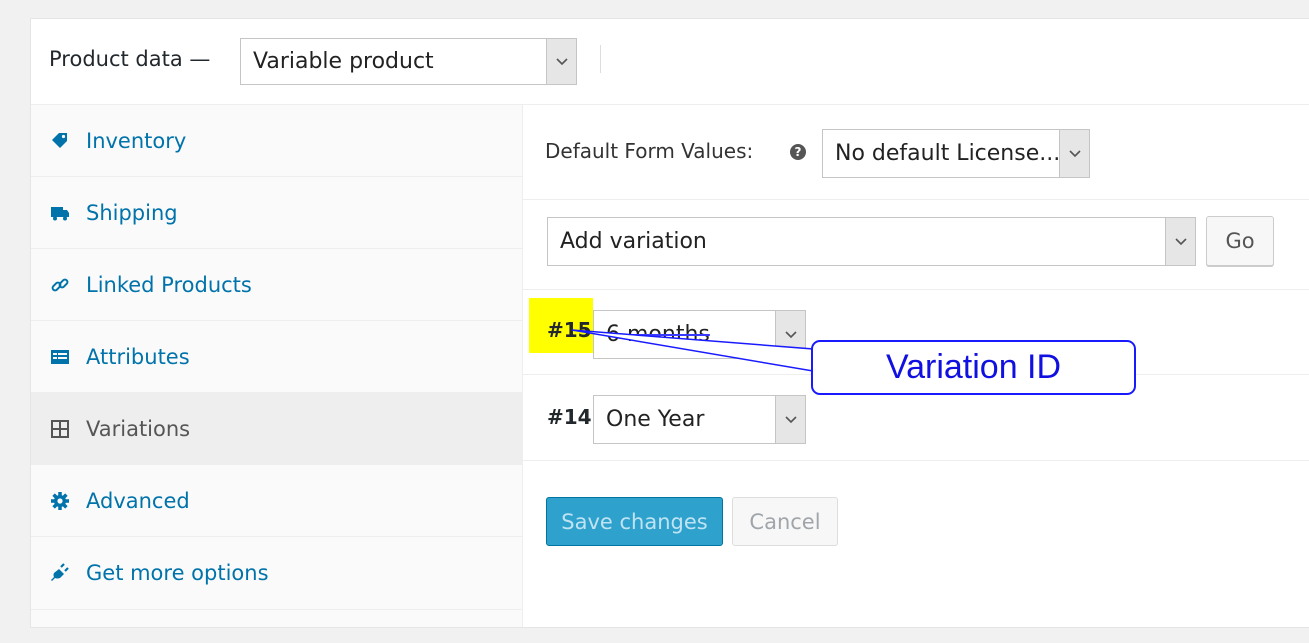 This screenshot has height=643, width=1309. What do you see at coordinates (276, 429) in the screenshot?
I see `tab-variations: Variations` at bounding box center [276, 429].